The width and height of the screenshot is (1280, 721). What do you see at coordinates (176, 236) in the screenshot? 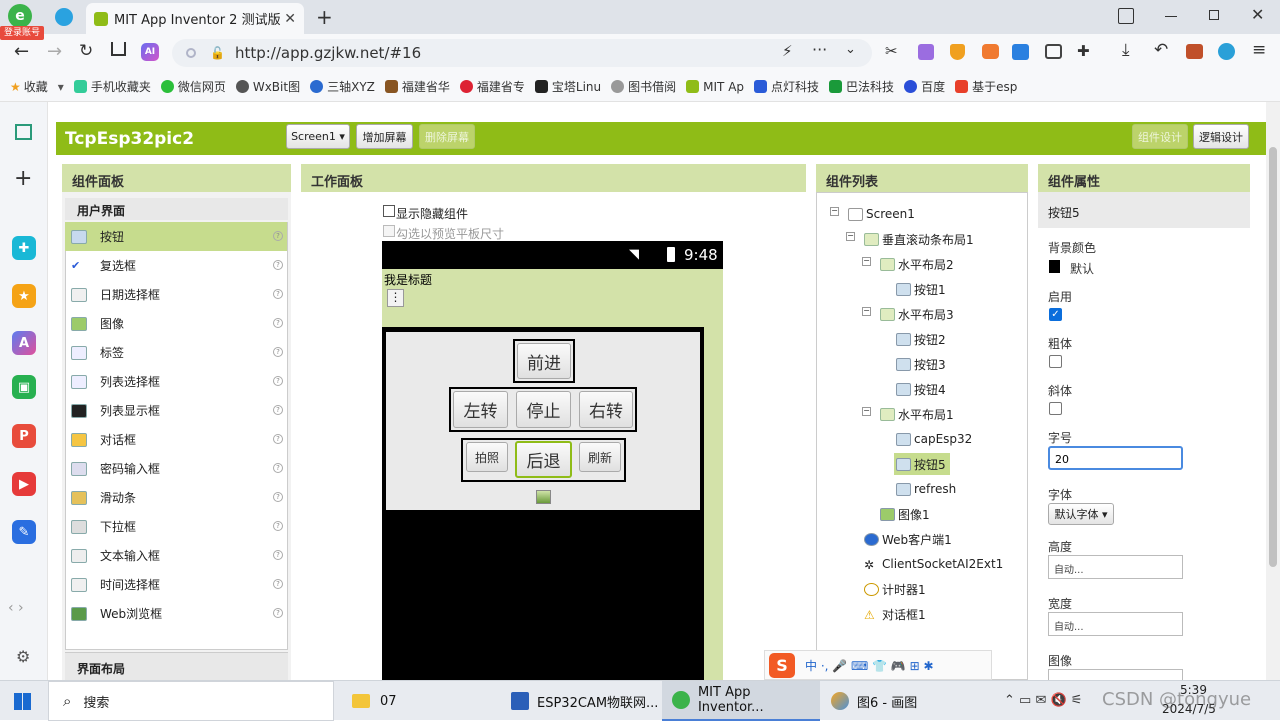
I see `palette-item: 按钮?` at bounding box center [176, 236].